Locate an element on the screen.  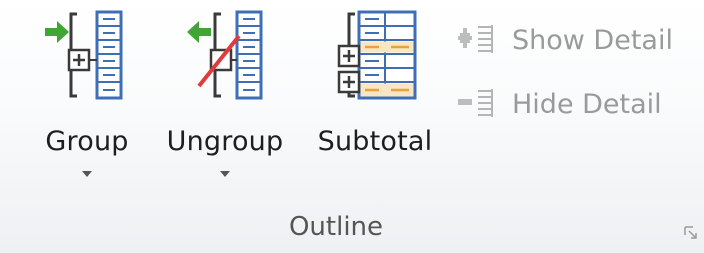
hide-detail-icon is located at coordinates (475, 103).